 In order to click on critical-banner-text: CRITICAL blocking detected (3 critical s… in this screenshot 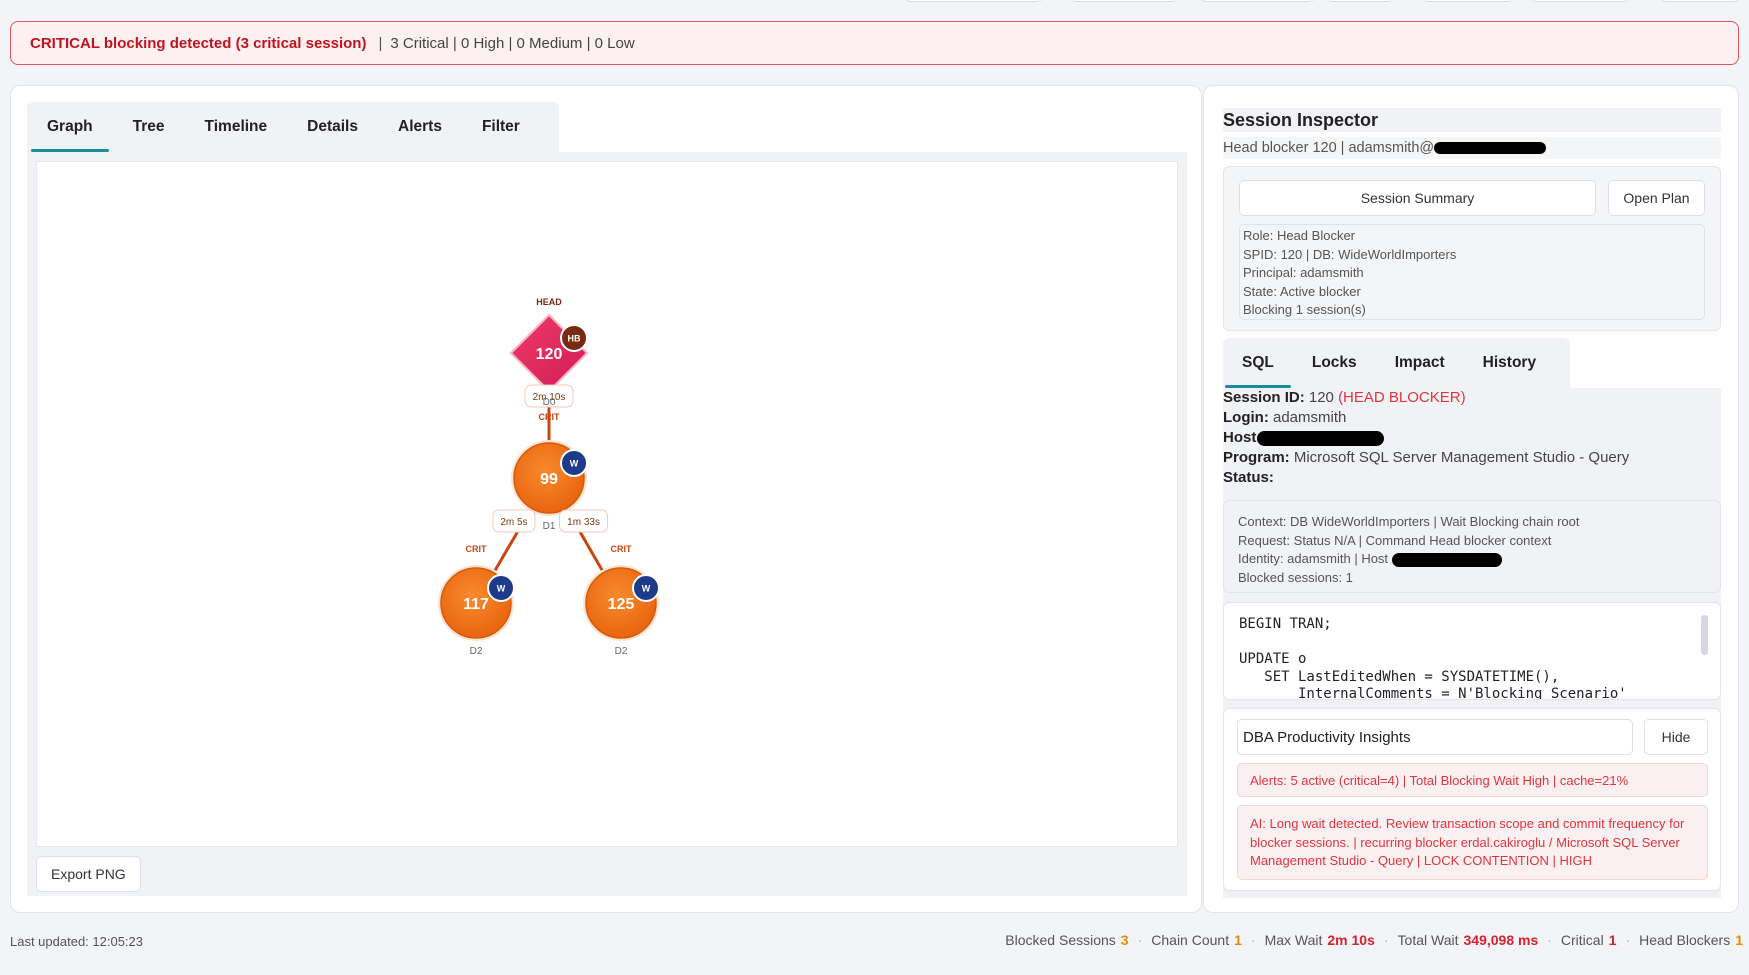, I will do `click(198, 43)`.